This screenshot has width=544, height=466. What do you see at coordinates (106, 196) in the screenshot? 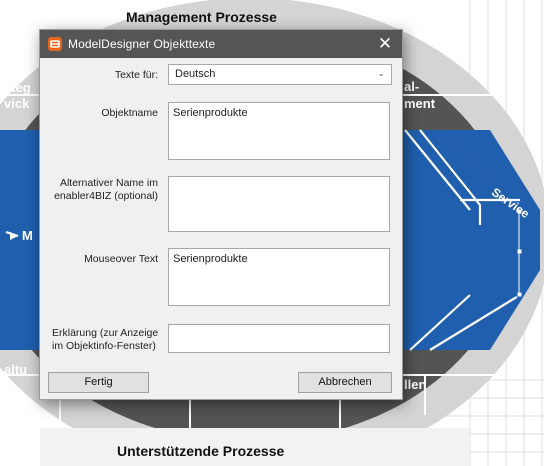
I see `alt-name-label-line2: enabler4BIZ (optional)` at bounding box center [106, 196].